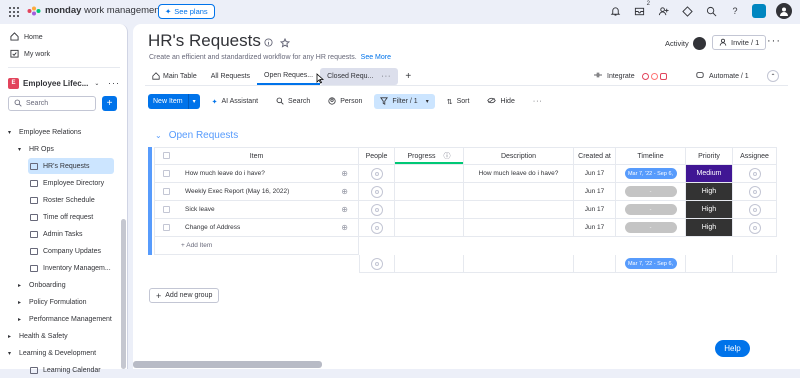 The width and height of the screenshot is (800, 378). I want to click on item-name: Sick leave, so click(200, 209).